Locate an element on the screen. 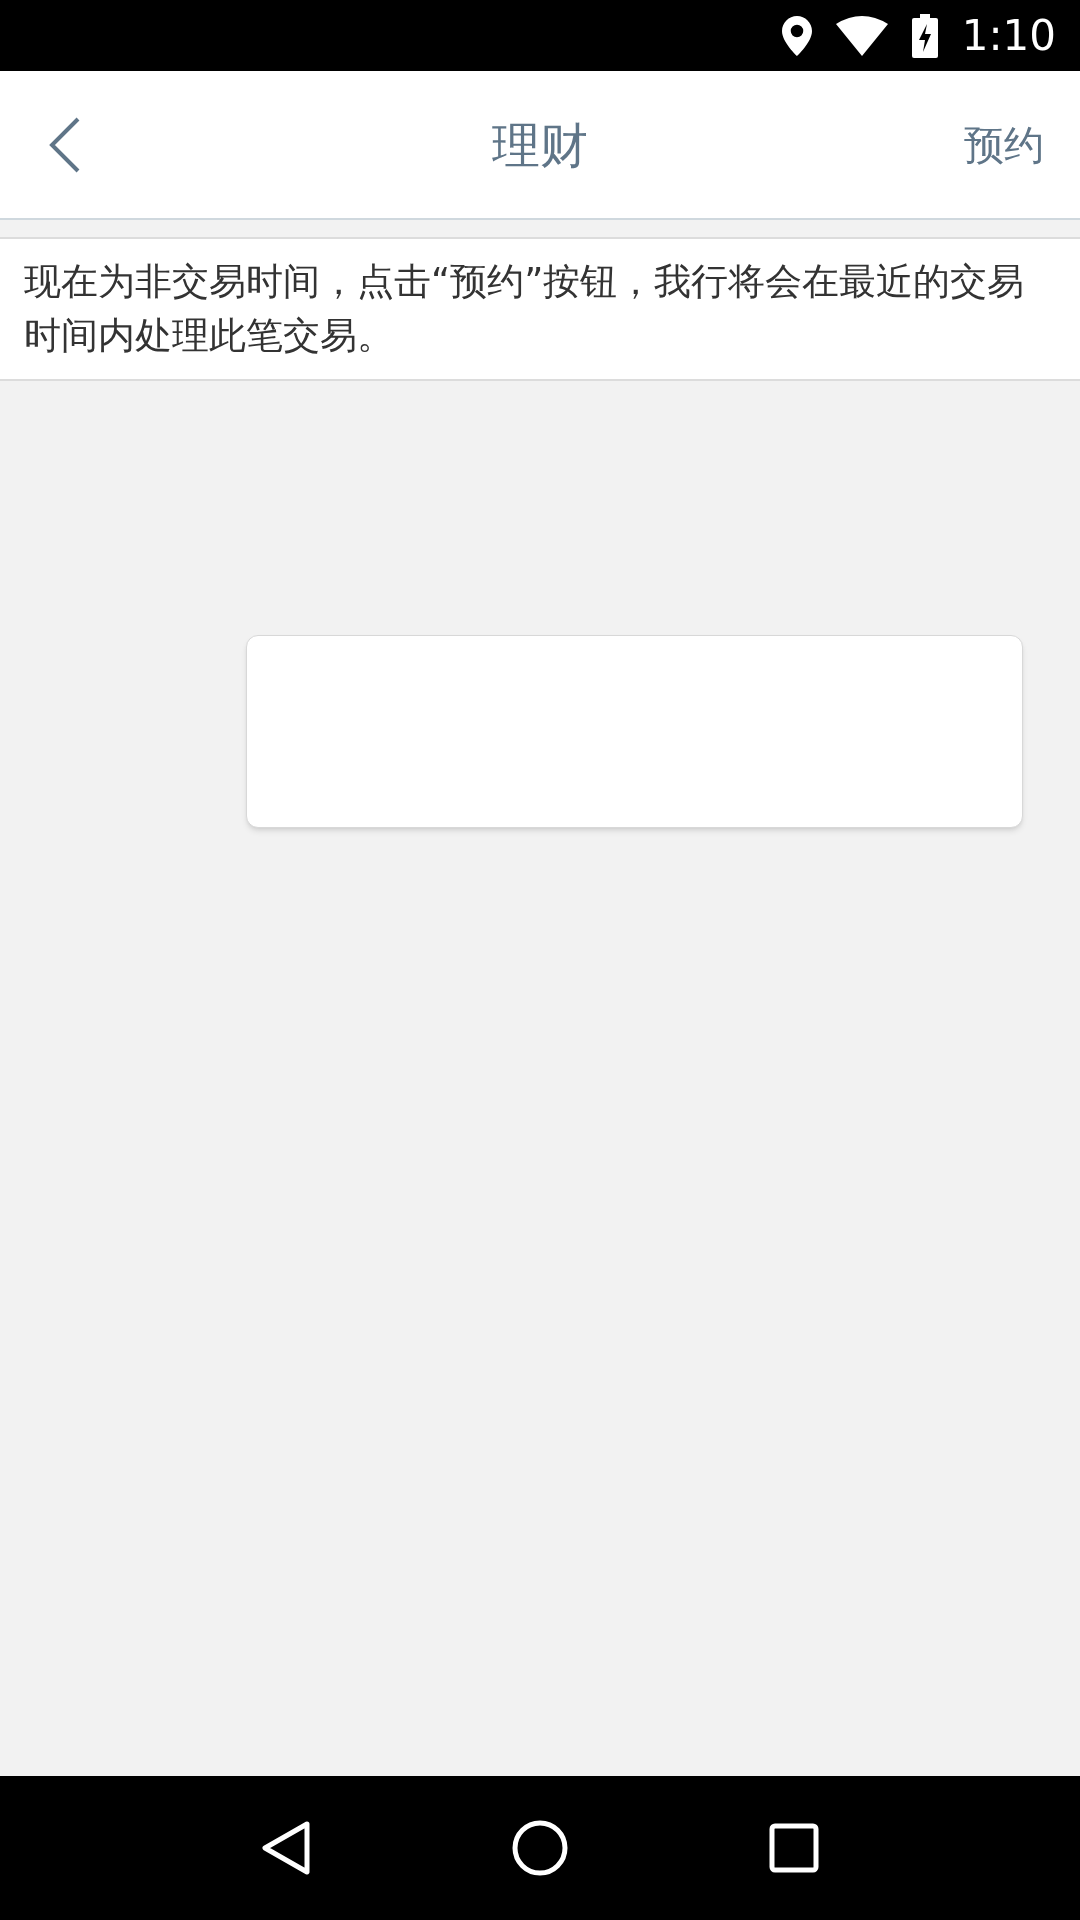 This screenshot has height=1920, width=1080. recents-nav-icon is located at coordinates (794, 1848).